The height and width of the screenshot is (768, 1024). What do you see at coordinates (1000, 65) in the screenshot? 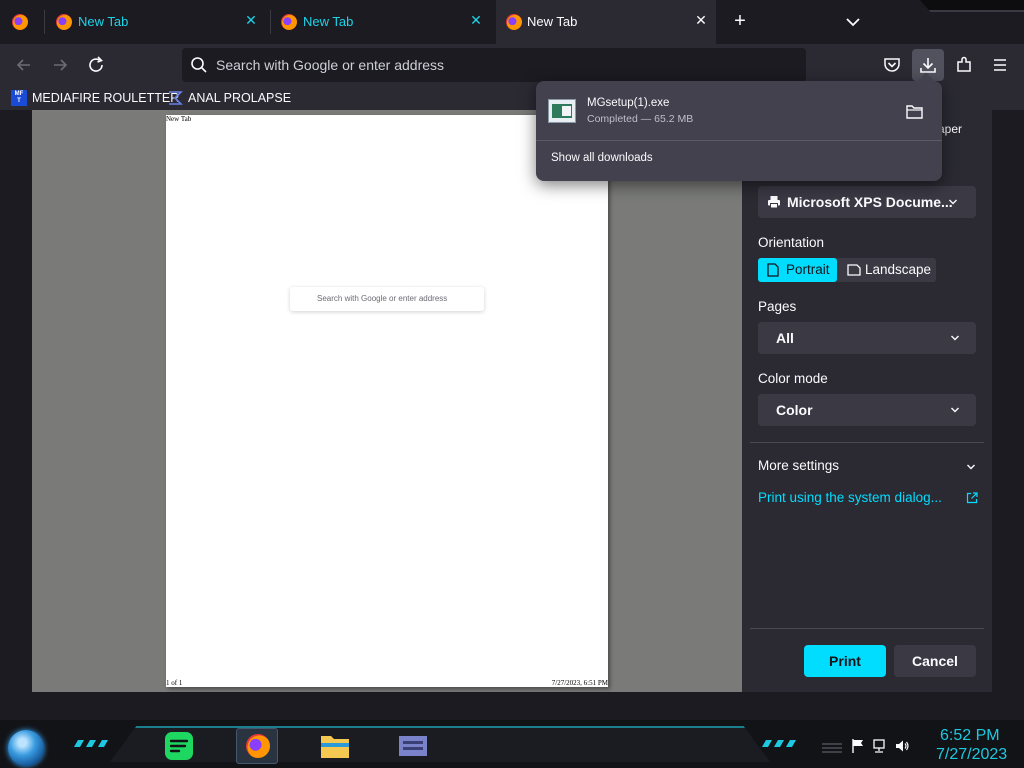
I see `hamburger-menu-icon` at bounding box center [1000, 65].